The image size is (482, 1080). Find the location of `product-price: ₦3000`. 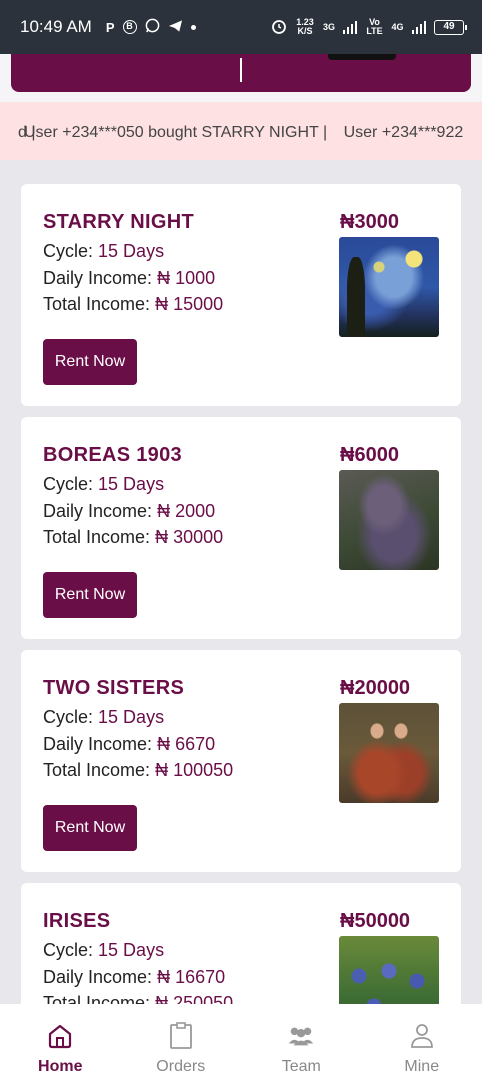

product-price: ₦3000 is located at coordinates (369, 222).